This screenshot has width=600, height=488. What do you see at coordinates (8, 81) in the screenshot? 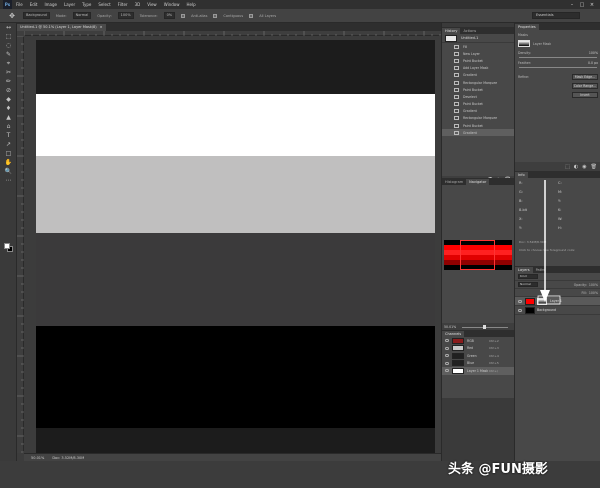
I see `eyedropper-tool-icon: ✏` at bounding box center [8, 81].